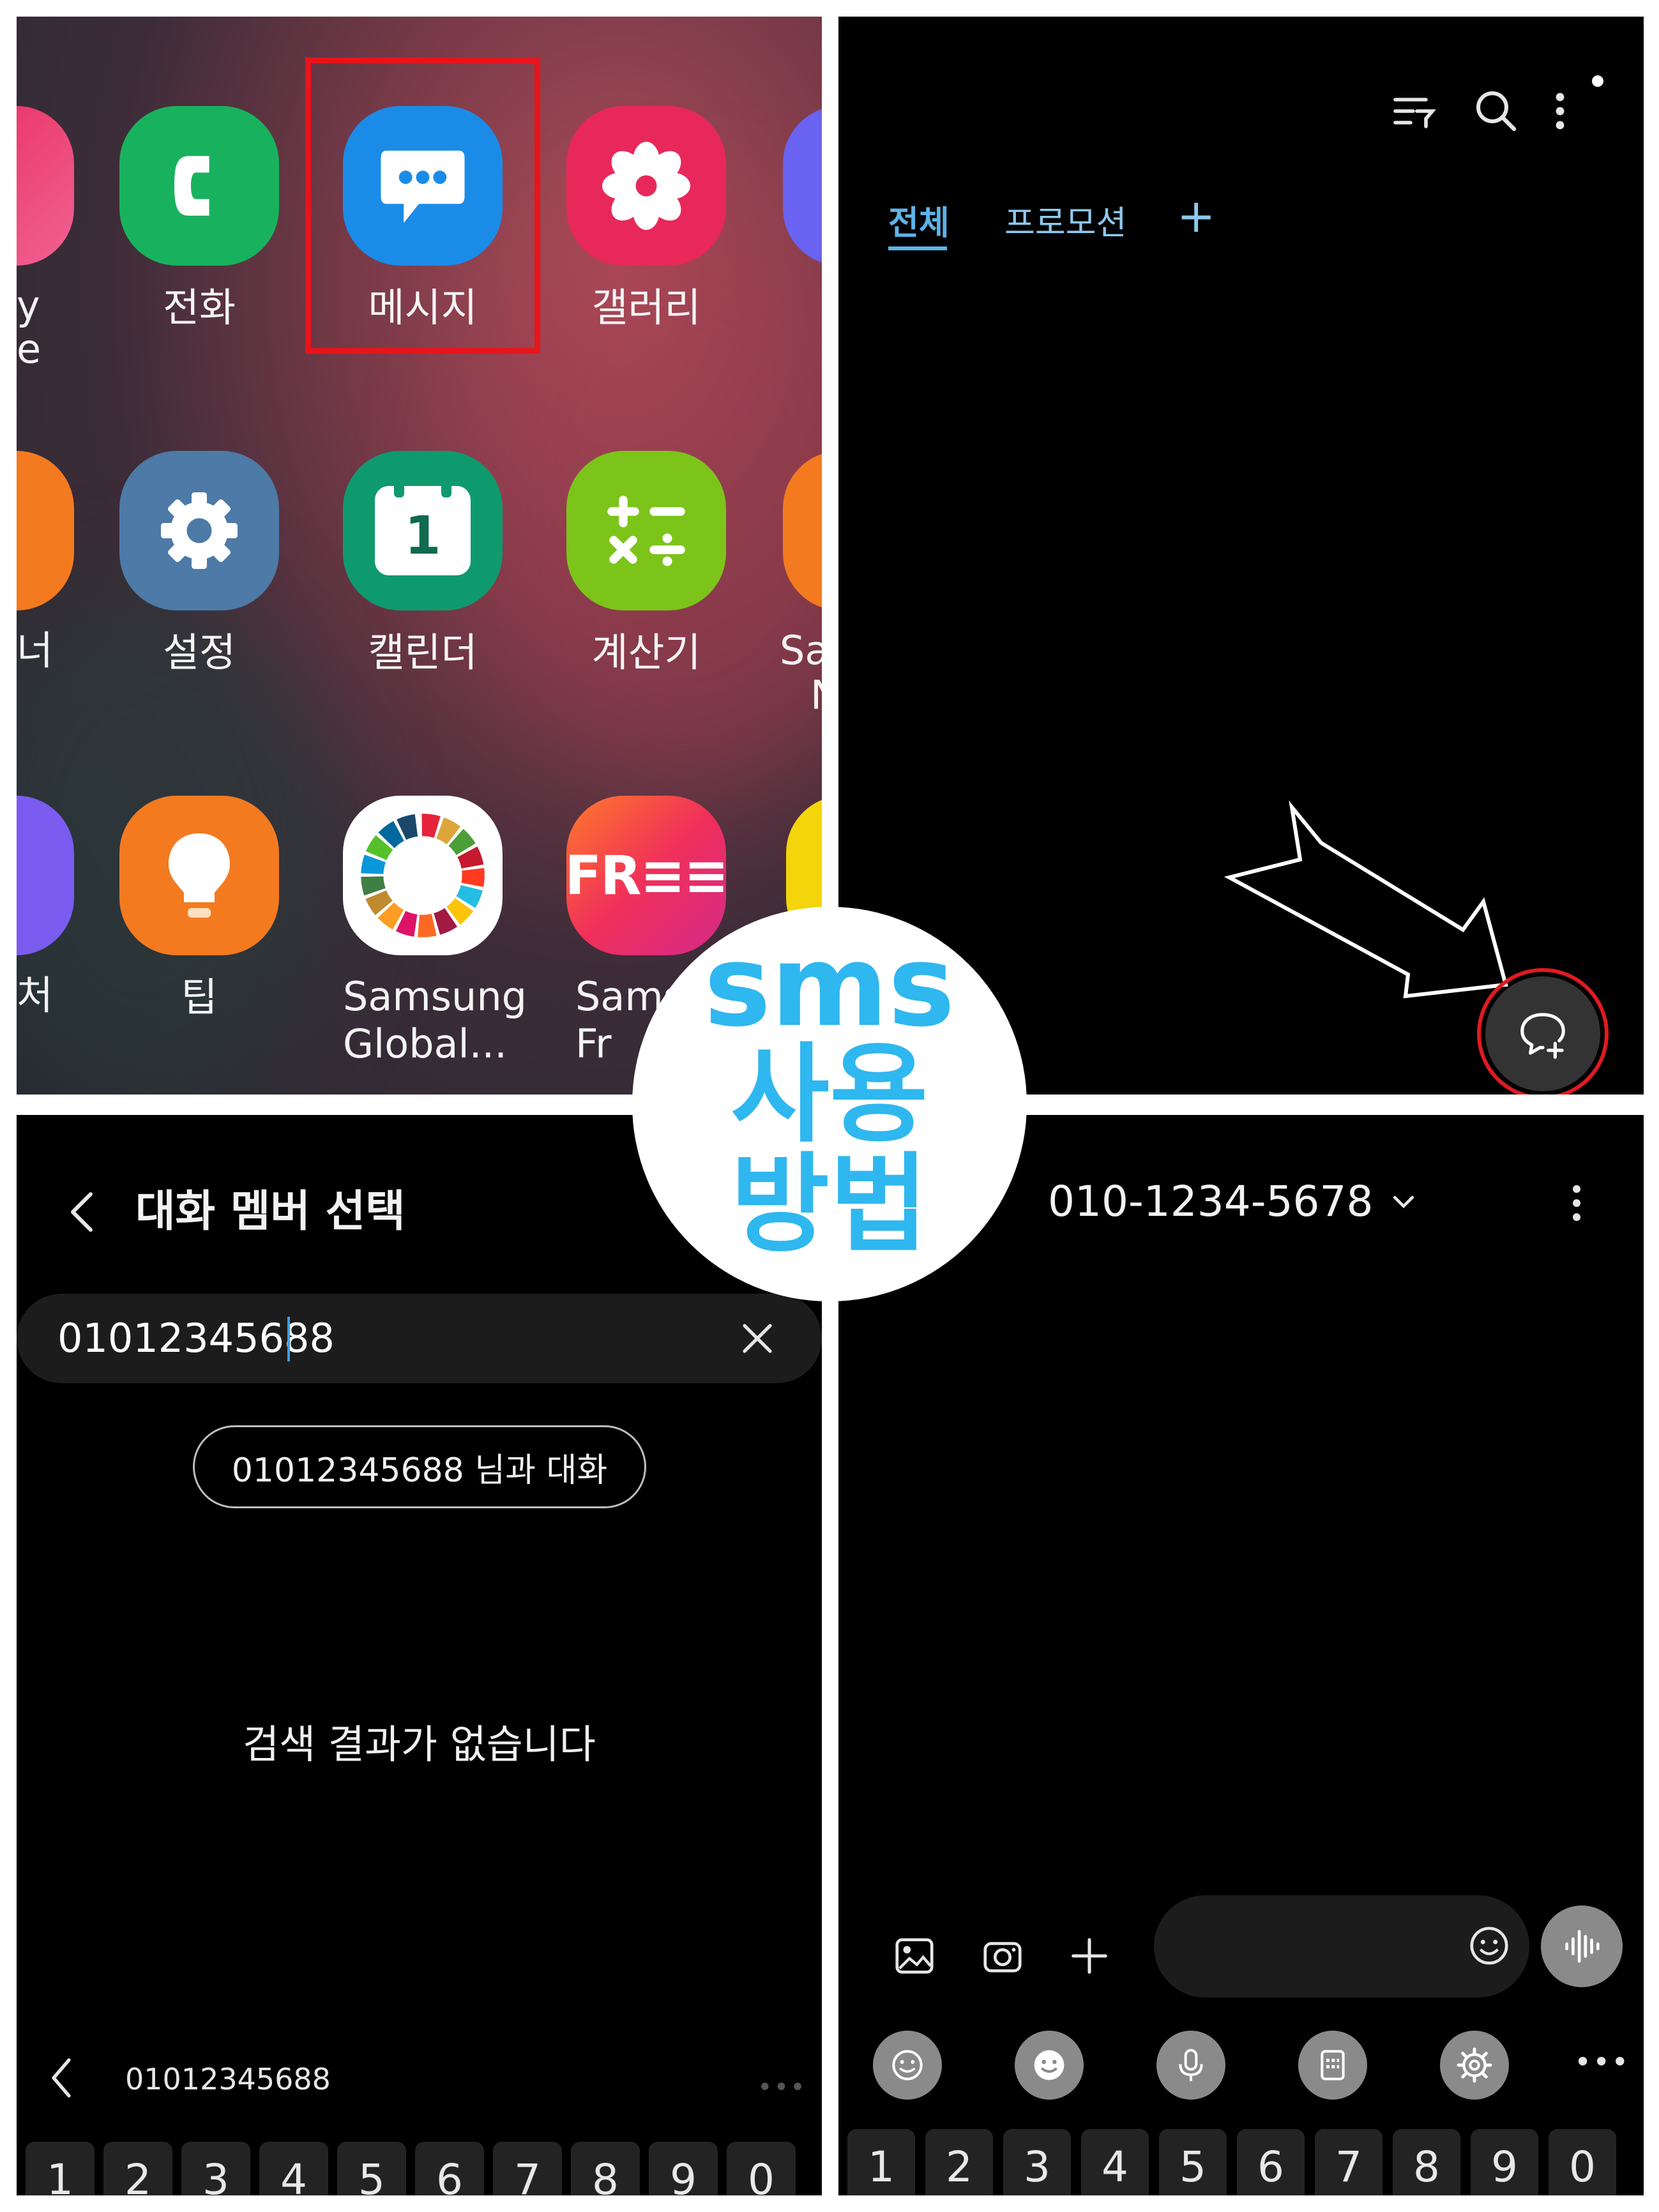 The width and height of the screenshot is (1659, 2212). I want to click on app-phone: 전화, so click(199, 219).